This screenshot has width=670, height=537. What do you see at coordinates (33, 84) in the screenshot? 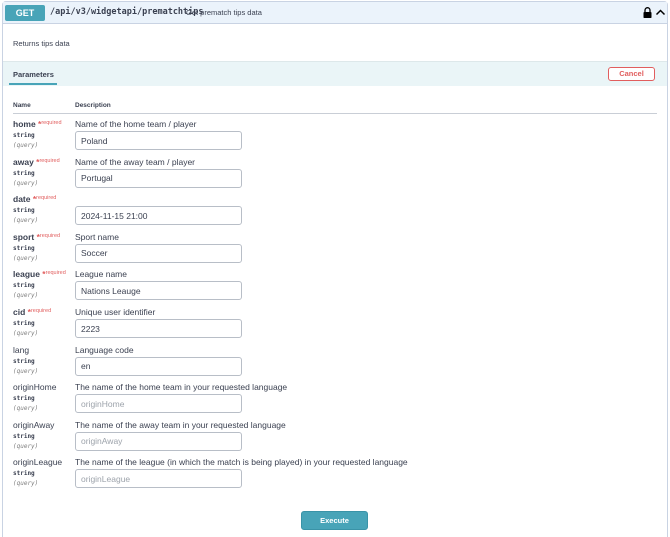
I see `tab-active-indicator` at bounding box center [33, 84].